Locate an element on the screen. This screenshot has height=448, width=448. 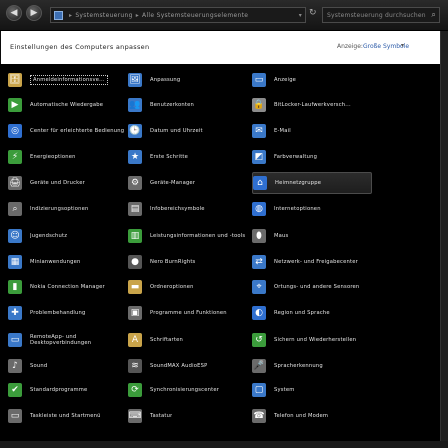
credential-manager-icon: 🗄 is located at coordinates (15, 80).